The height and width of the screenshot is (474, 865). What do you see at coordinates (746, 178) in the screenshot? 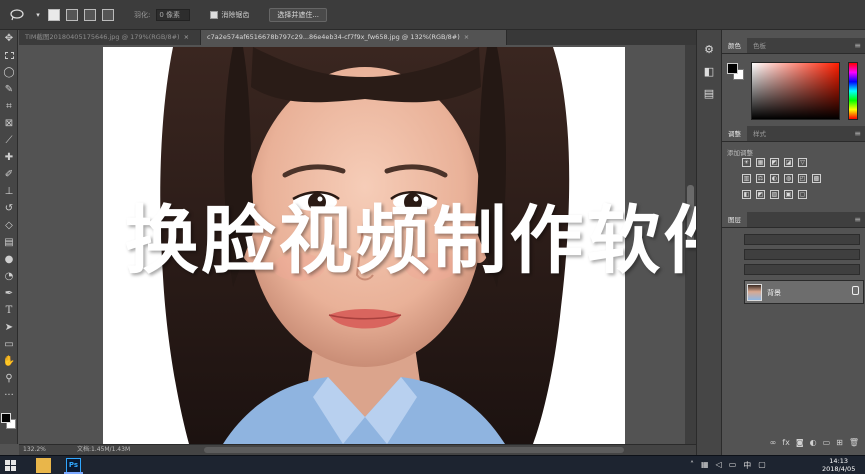
I see `hue-saturation-icon: ▥` at bounding box center [746, 178].